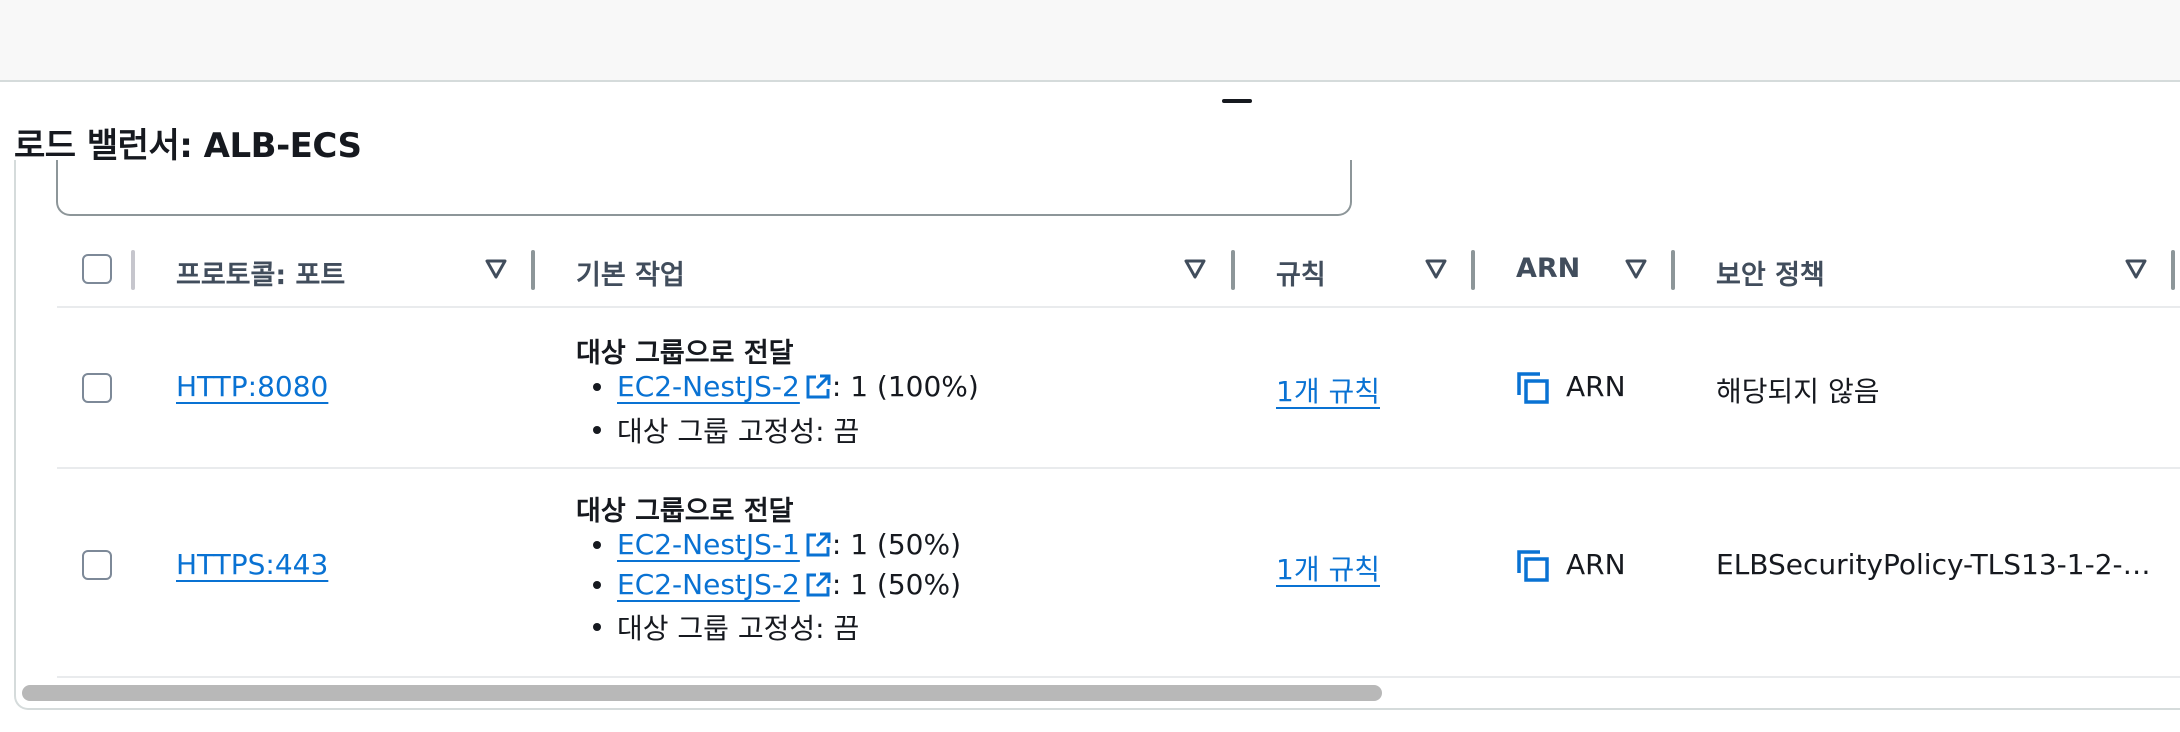 The image size is (2180, 732). What do you see at coordinates (708, 544) in the screenshot?
I see `target-group-link: EC2-NestJS-1` at bounding box center [708, 544].